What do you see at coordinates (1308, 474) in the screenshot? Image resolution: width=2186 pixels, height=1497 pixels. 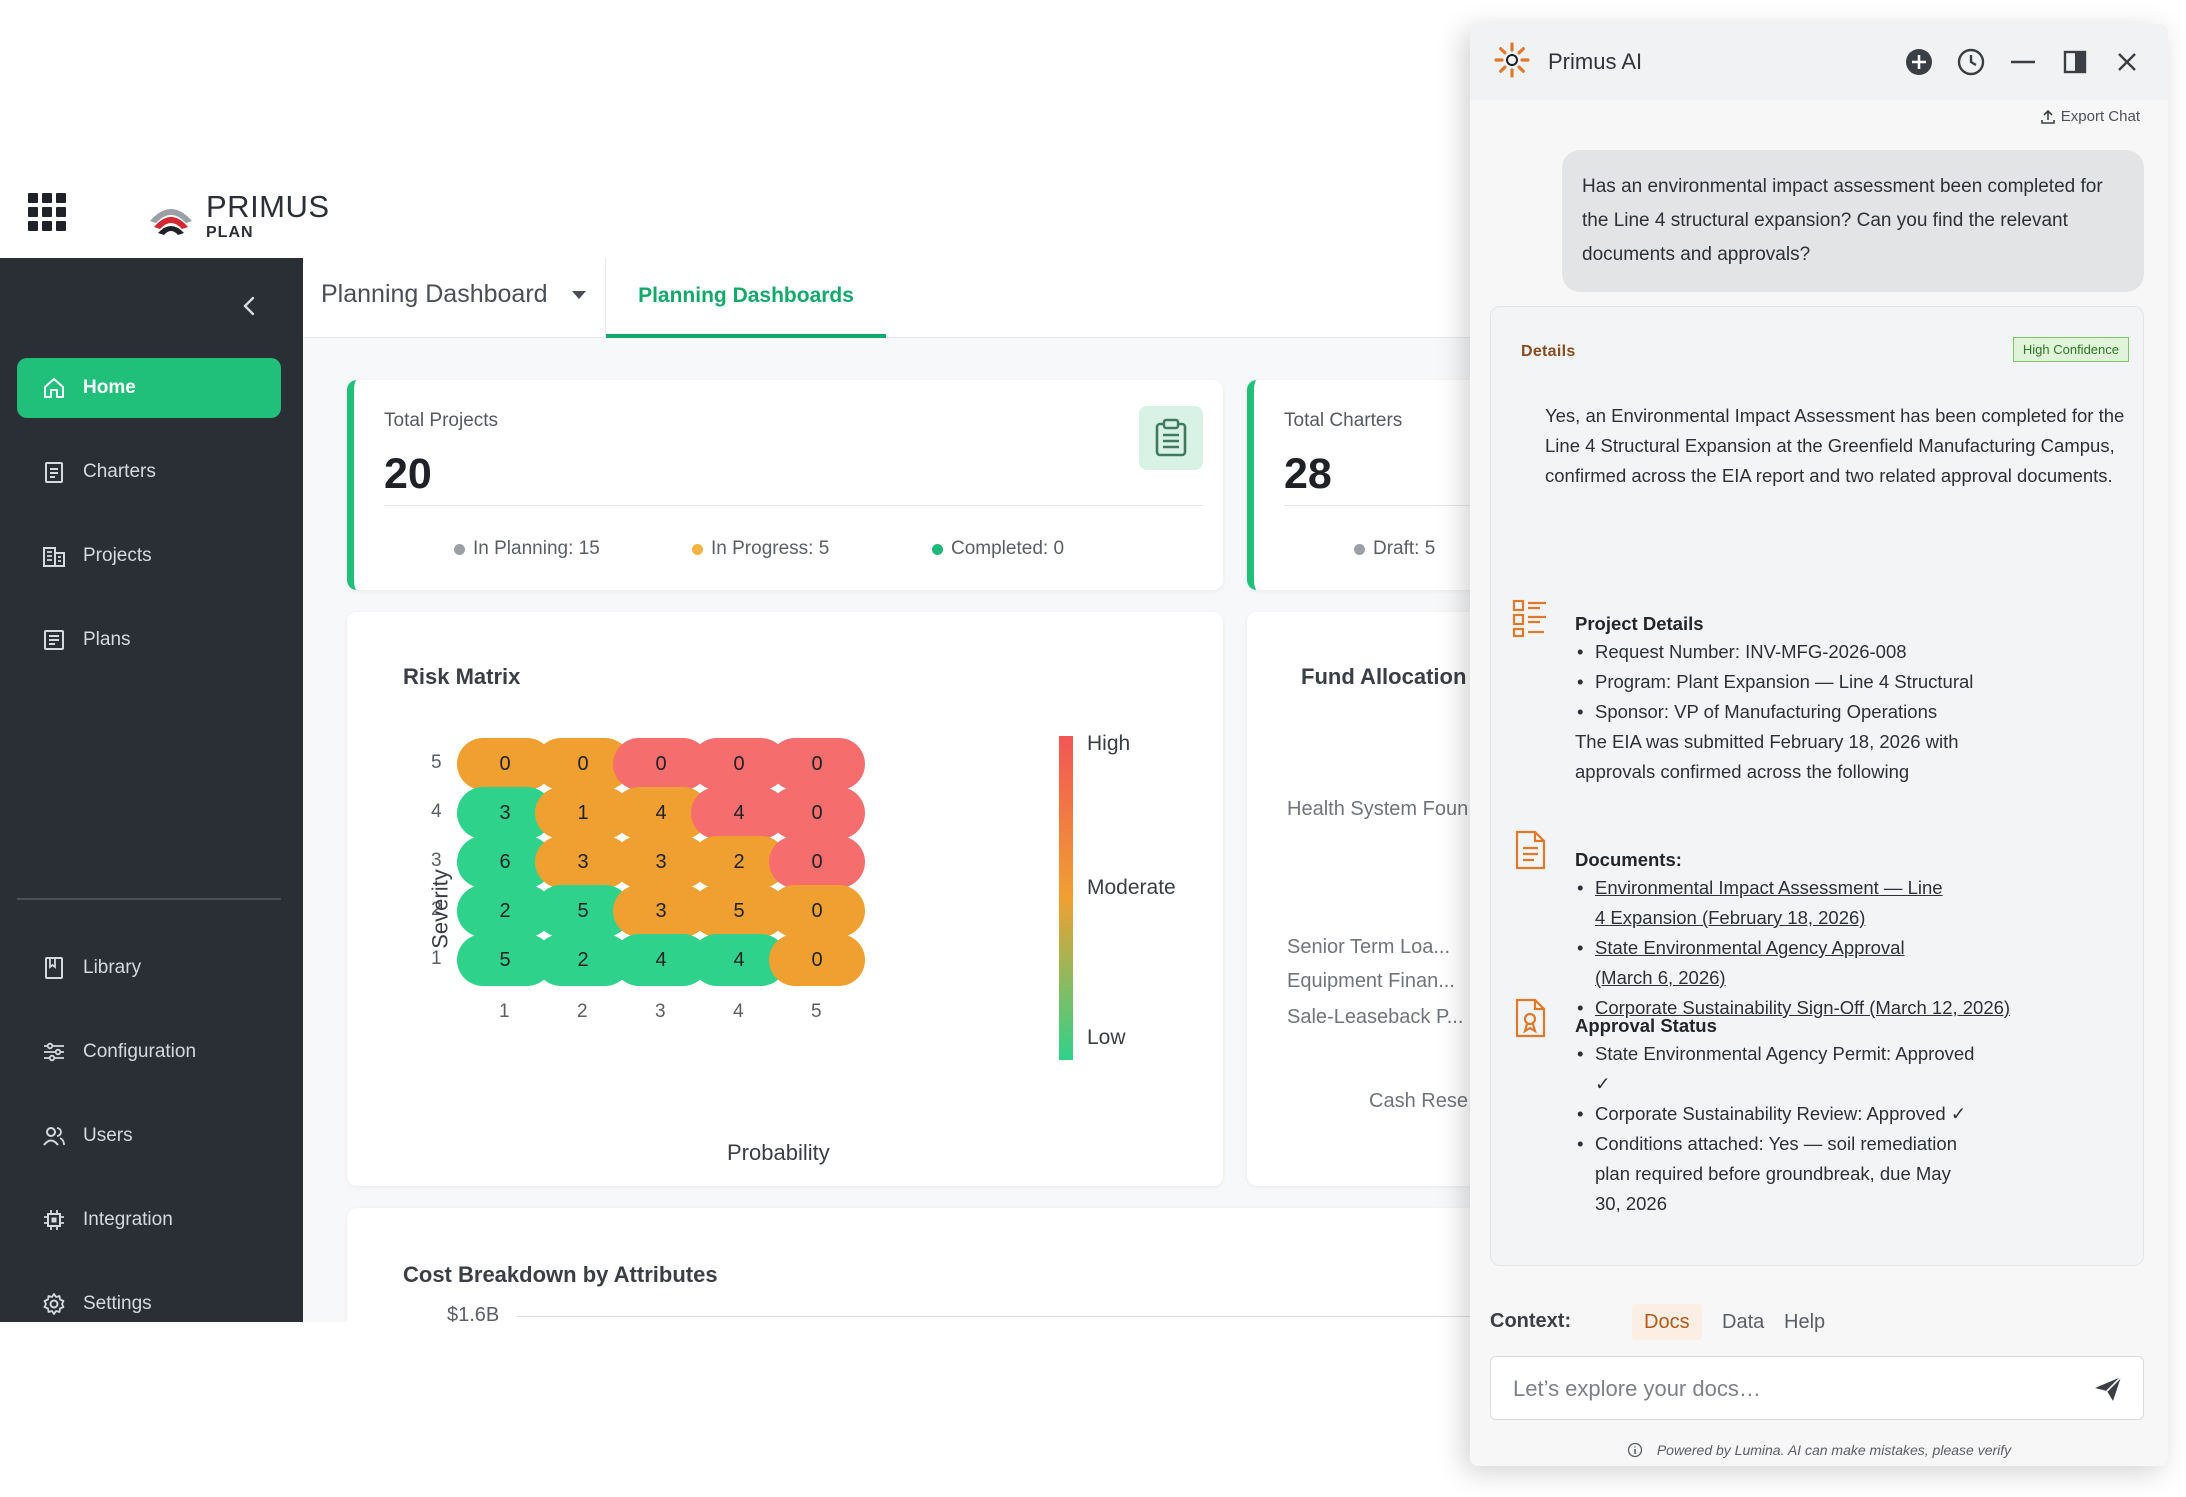 I see `total-charters-value: 28` at bounding box center [1308, 474].